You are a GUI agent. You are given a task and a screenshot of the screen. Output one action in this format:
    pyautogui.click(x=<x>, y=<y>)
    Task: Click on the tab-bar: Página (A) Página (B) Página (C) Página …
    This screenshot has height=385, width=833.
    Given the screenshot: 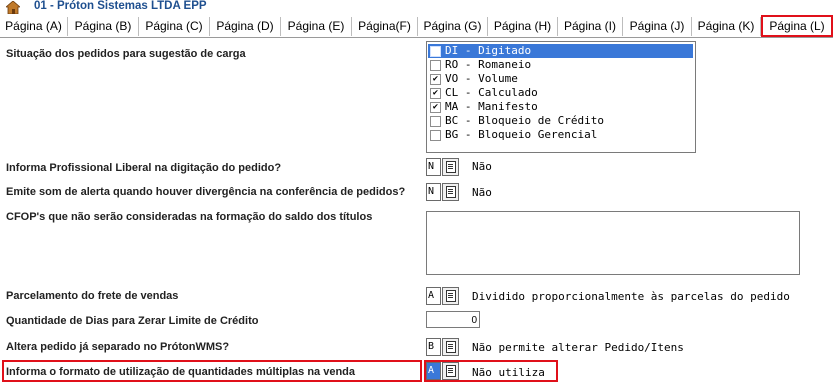 What is the action you would take?
    pyautogui.click(x=416, y=26)
    